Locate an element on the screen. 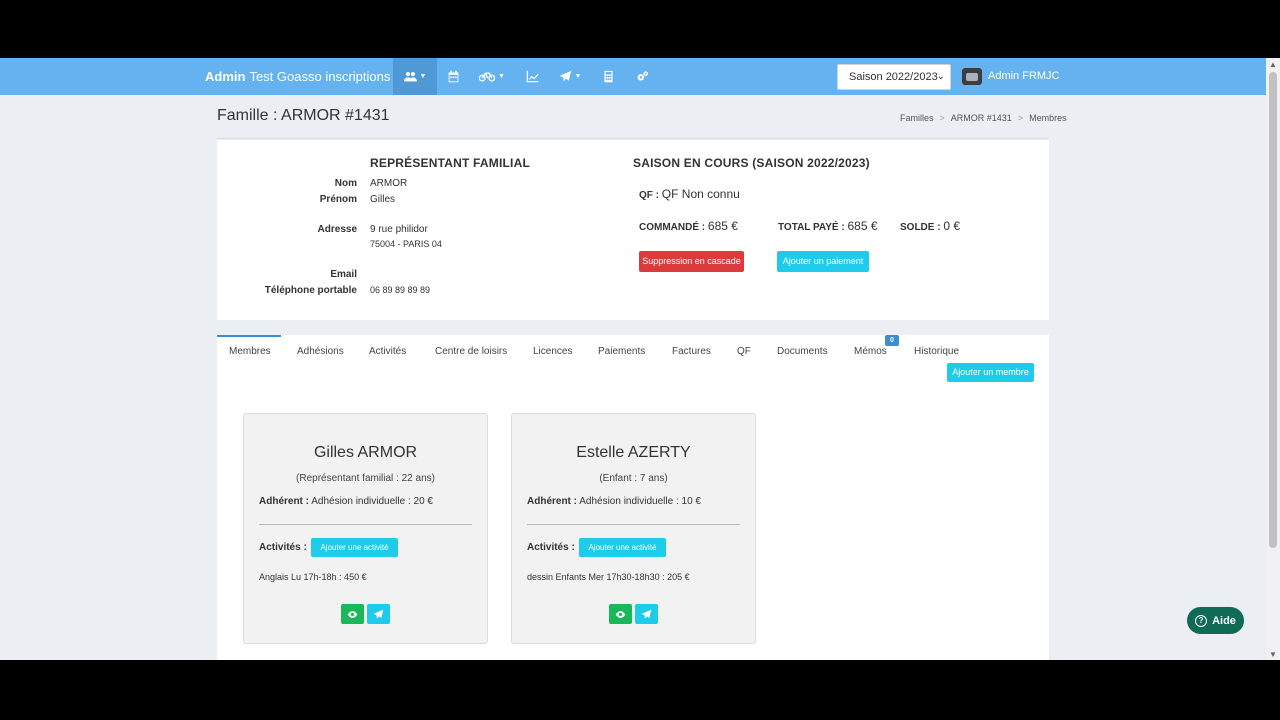 This screenshot has width=1280, height=720. member-adhesion: Adhérent : Adhésion individuelle : 20 € is located at coordinates (346, 501).